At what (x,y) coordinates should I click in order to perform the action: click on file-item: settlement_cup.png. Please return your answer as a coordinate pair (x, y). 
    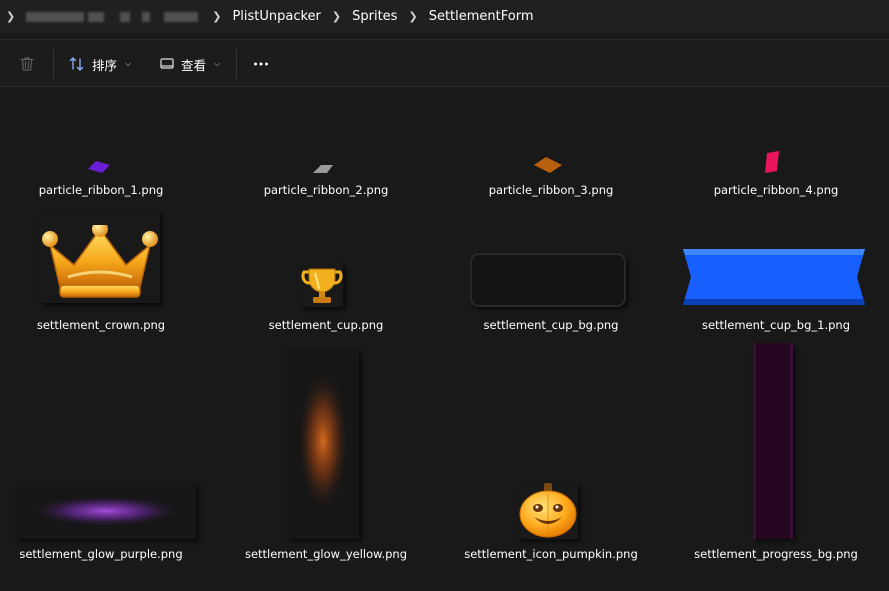
    Looking at the image, I should click on (326, 273).